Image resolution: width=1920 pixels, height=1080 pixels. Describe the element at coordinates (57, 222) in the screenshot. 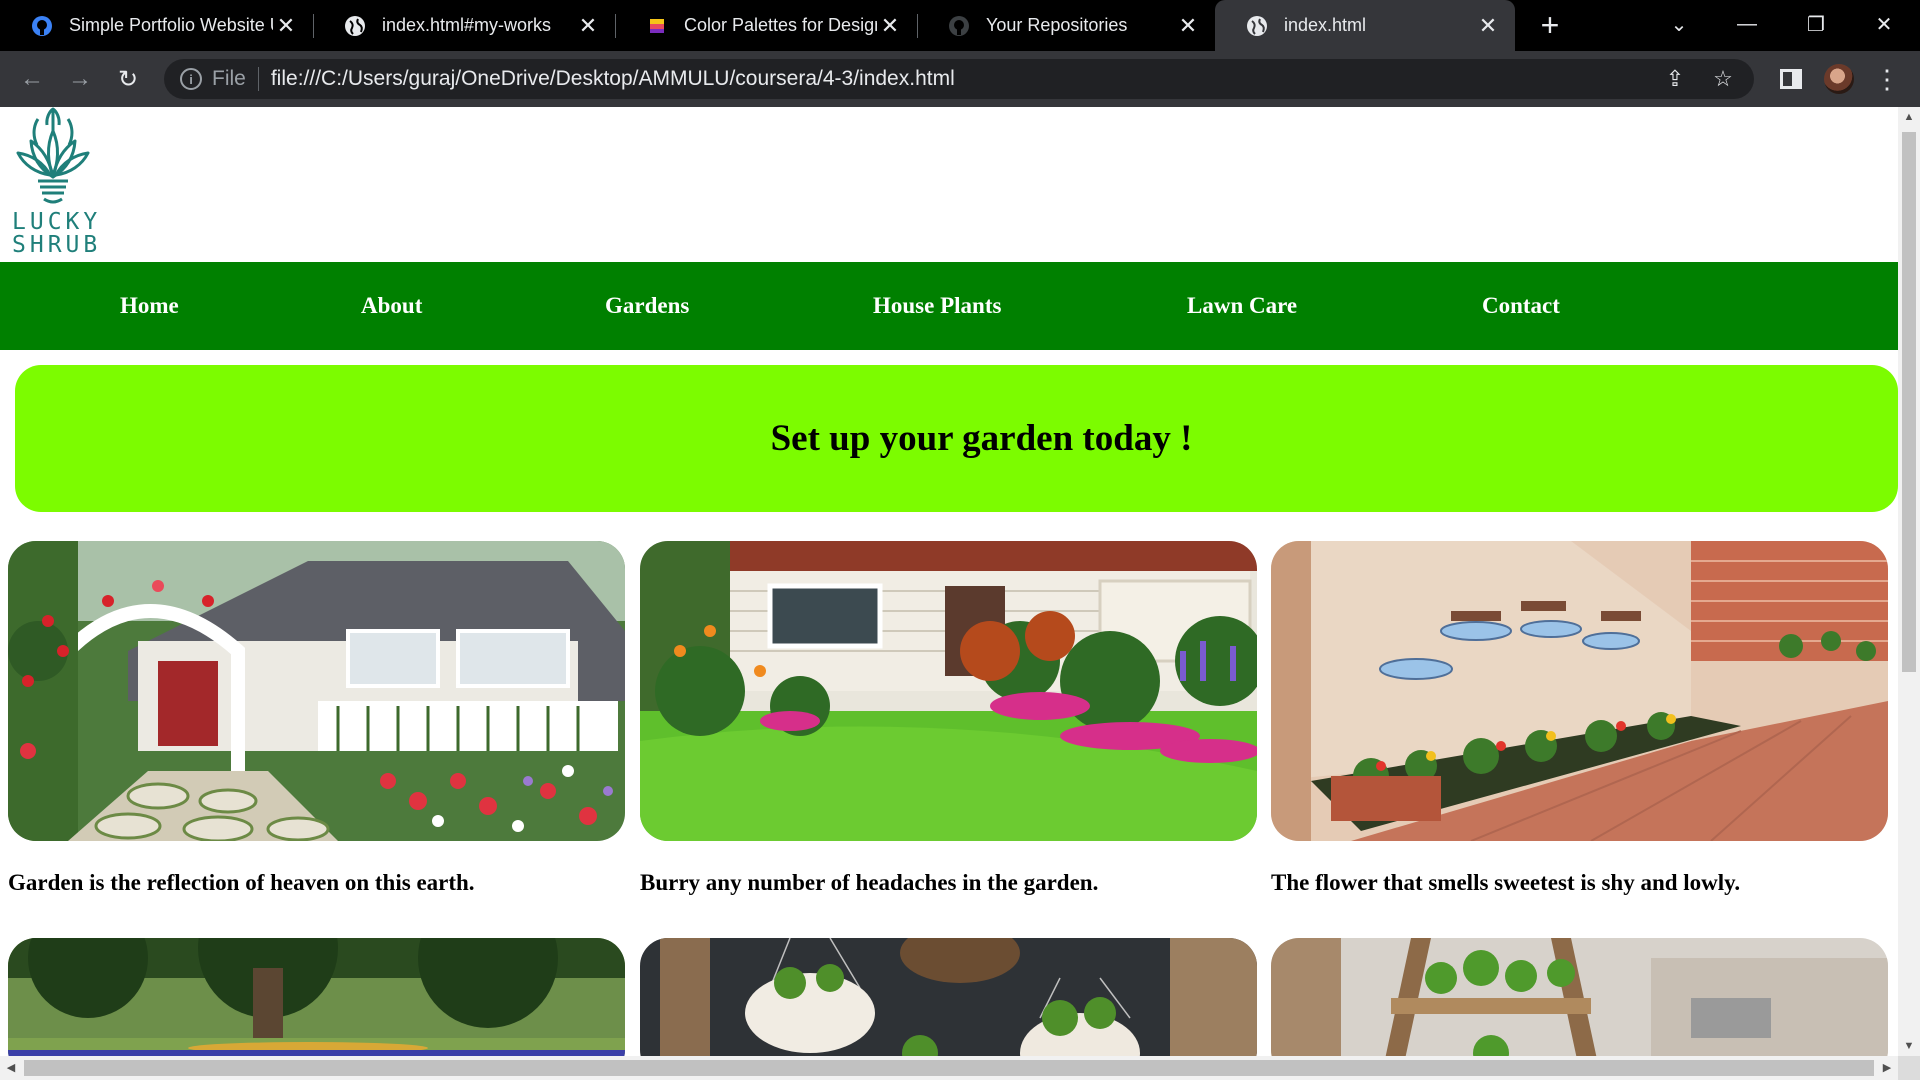

I see `logo-line-1: LUCKY` at that location.